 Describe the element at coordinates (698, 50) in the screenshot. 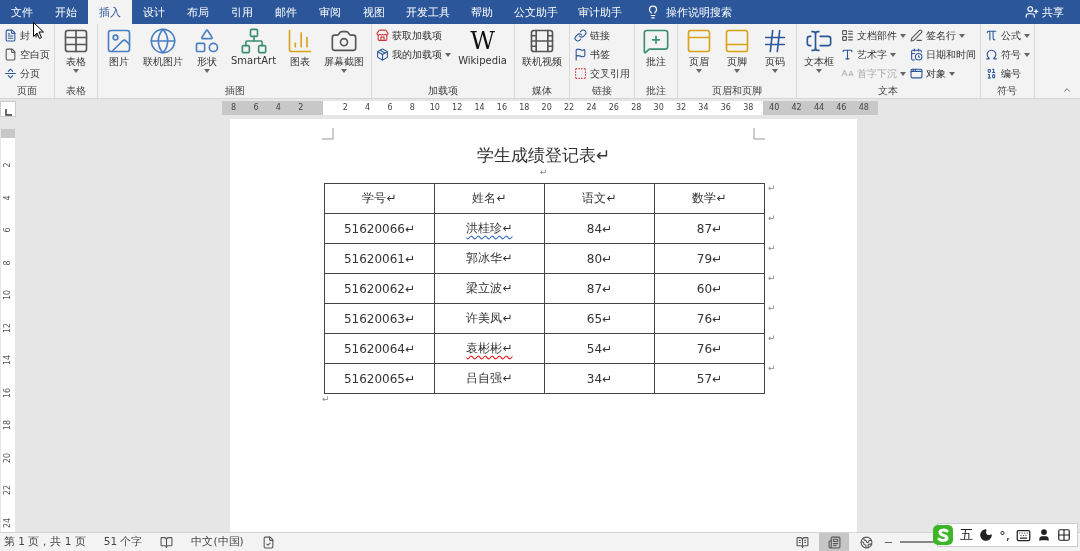

I see `ribbon-button: 页眉` at that location.